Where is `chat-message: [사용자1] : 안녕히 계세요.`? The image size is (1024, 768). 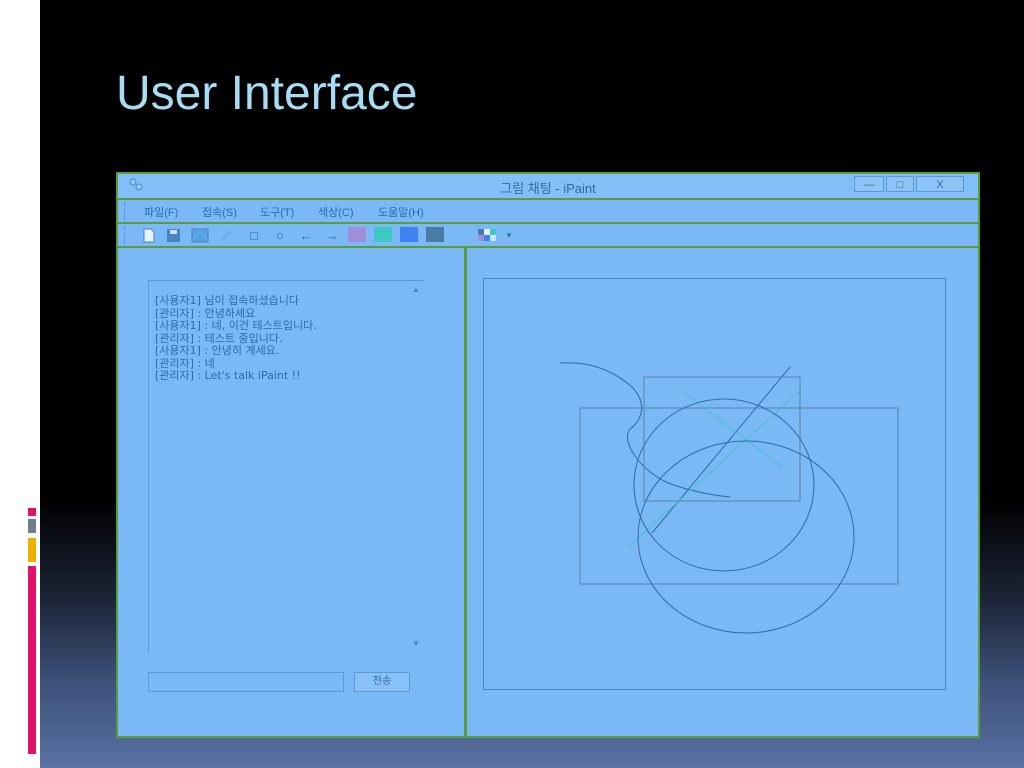 chat-message: [사용자1] : 안녕히 계세요. is located at coordinates (217, 350).